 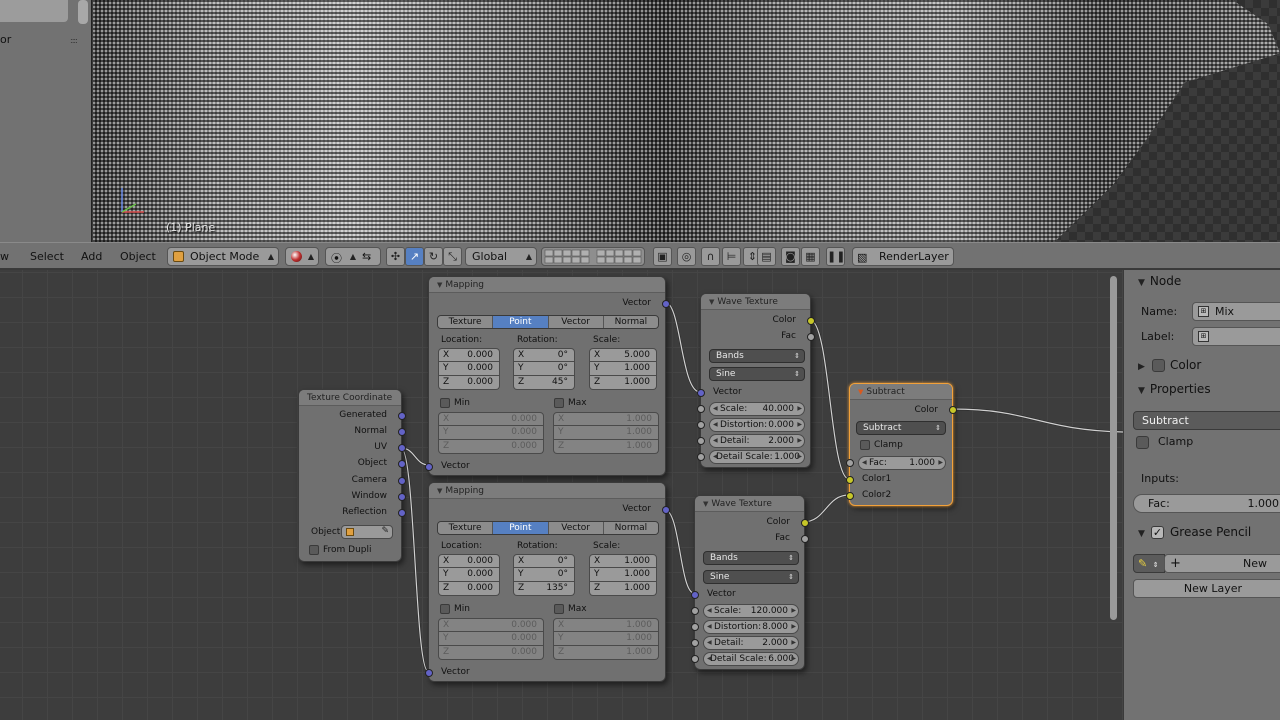 What do you see at coordinates (751, 659) in the screenshot?
I see `detail-scale-field: ◀ Detail Scale: 6.000 ▶` at bounding box center [751, 659].